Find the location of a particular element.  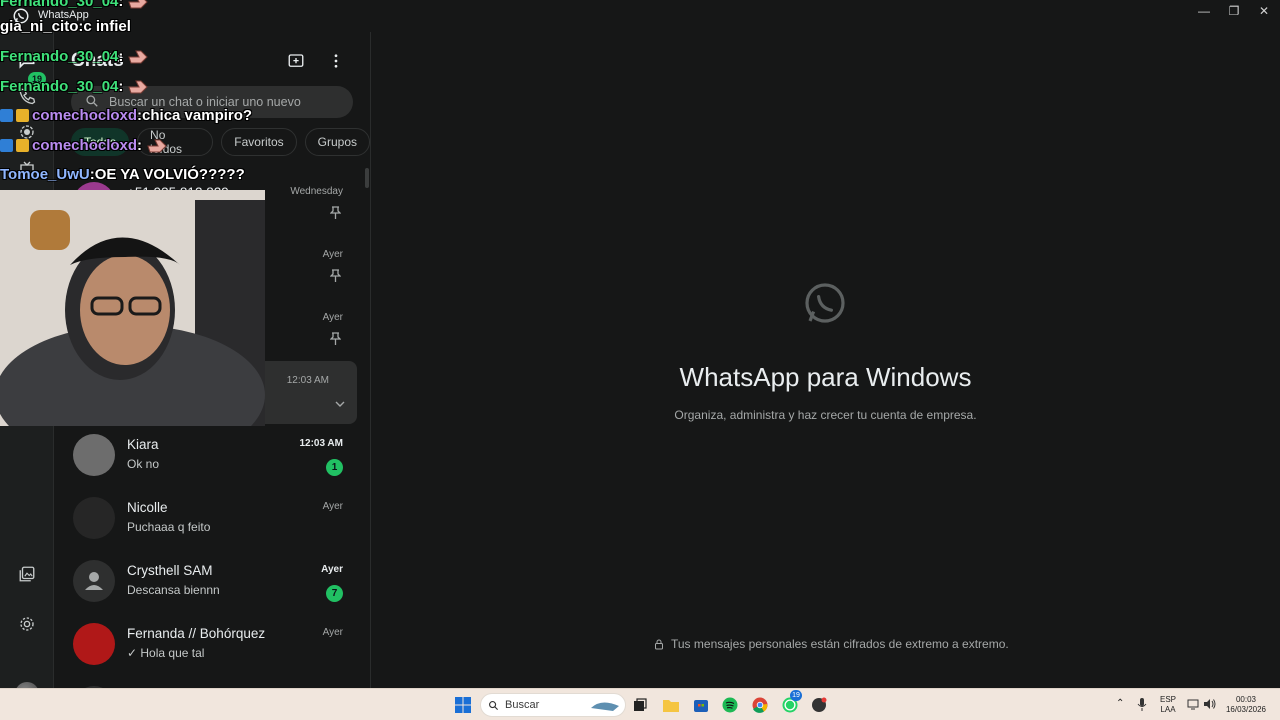

network-icon is located at coordinates (1193, 705).